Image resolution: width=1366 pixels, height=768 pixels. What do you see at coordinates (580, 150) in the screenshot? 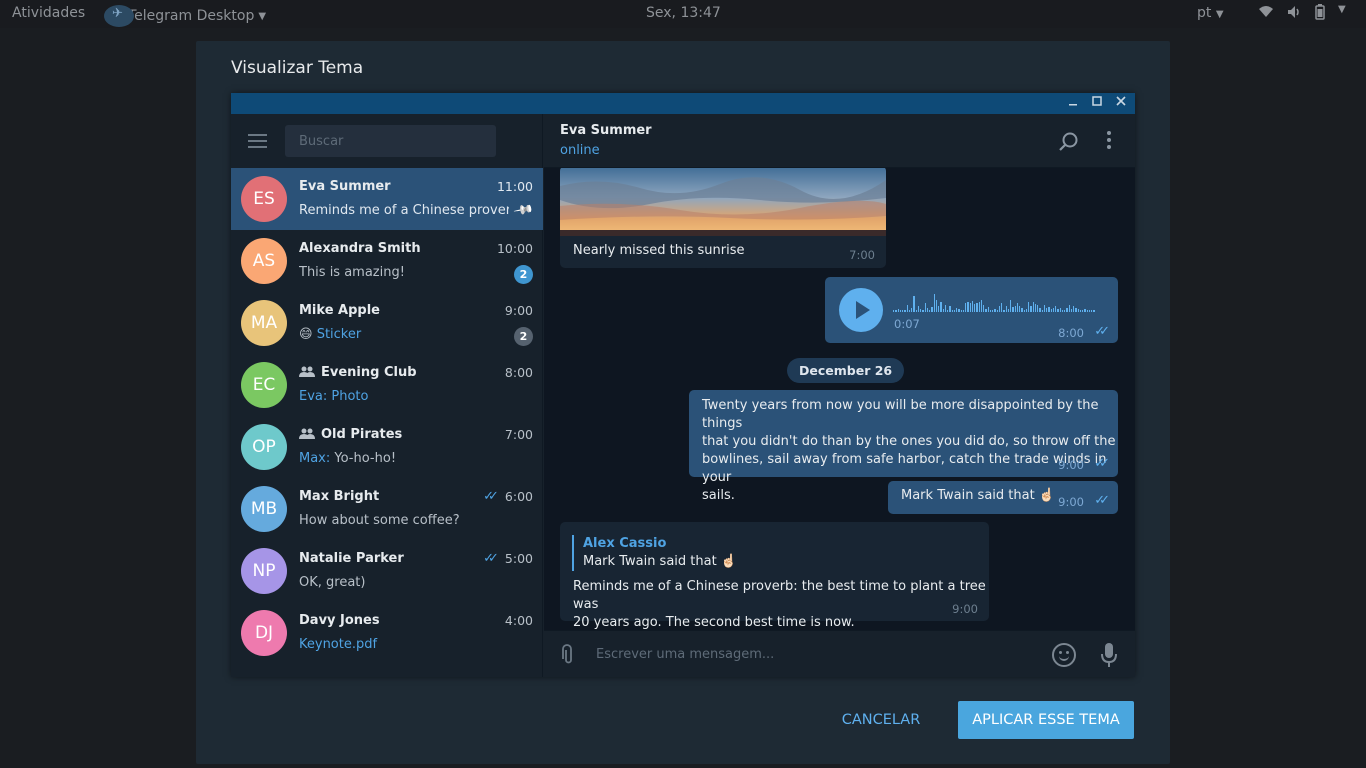
I see `peer-status: online` at bounding box center [580, 150].